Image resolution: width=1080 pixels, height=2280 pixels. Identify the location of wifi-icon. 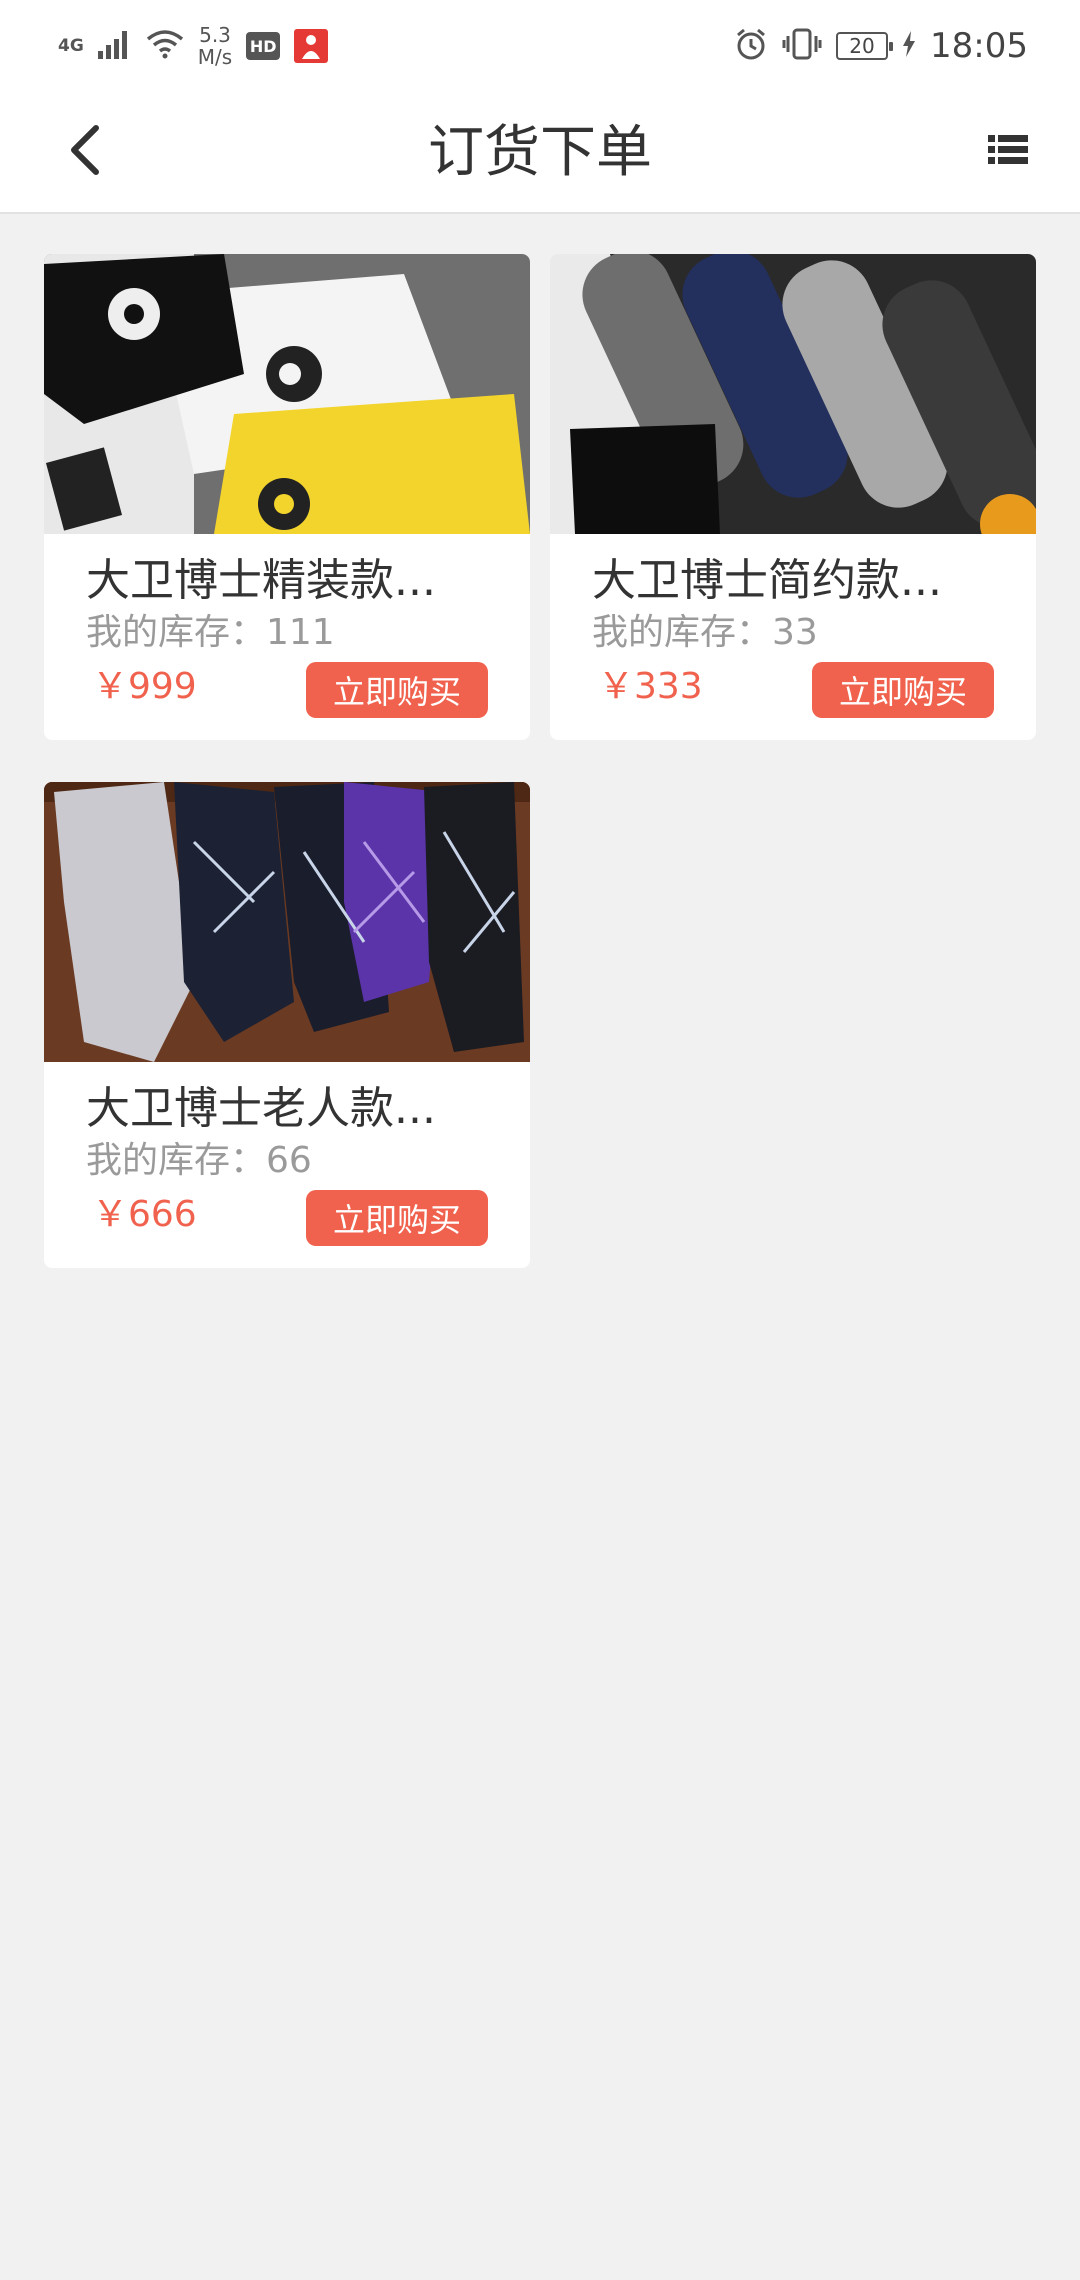
(165, 46).